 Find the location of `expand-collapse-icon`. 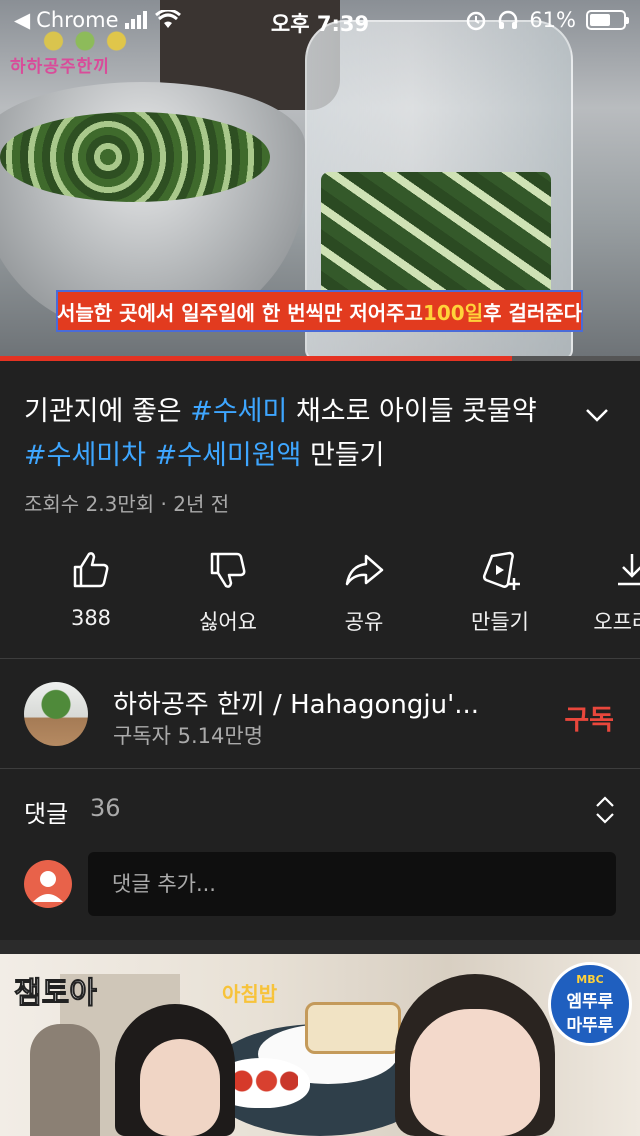

expand-collapse-icon is located at coordinates (605, 810).